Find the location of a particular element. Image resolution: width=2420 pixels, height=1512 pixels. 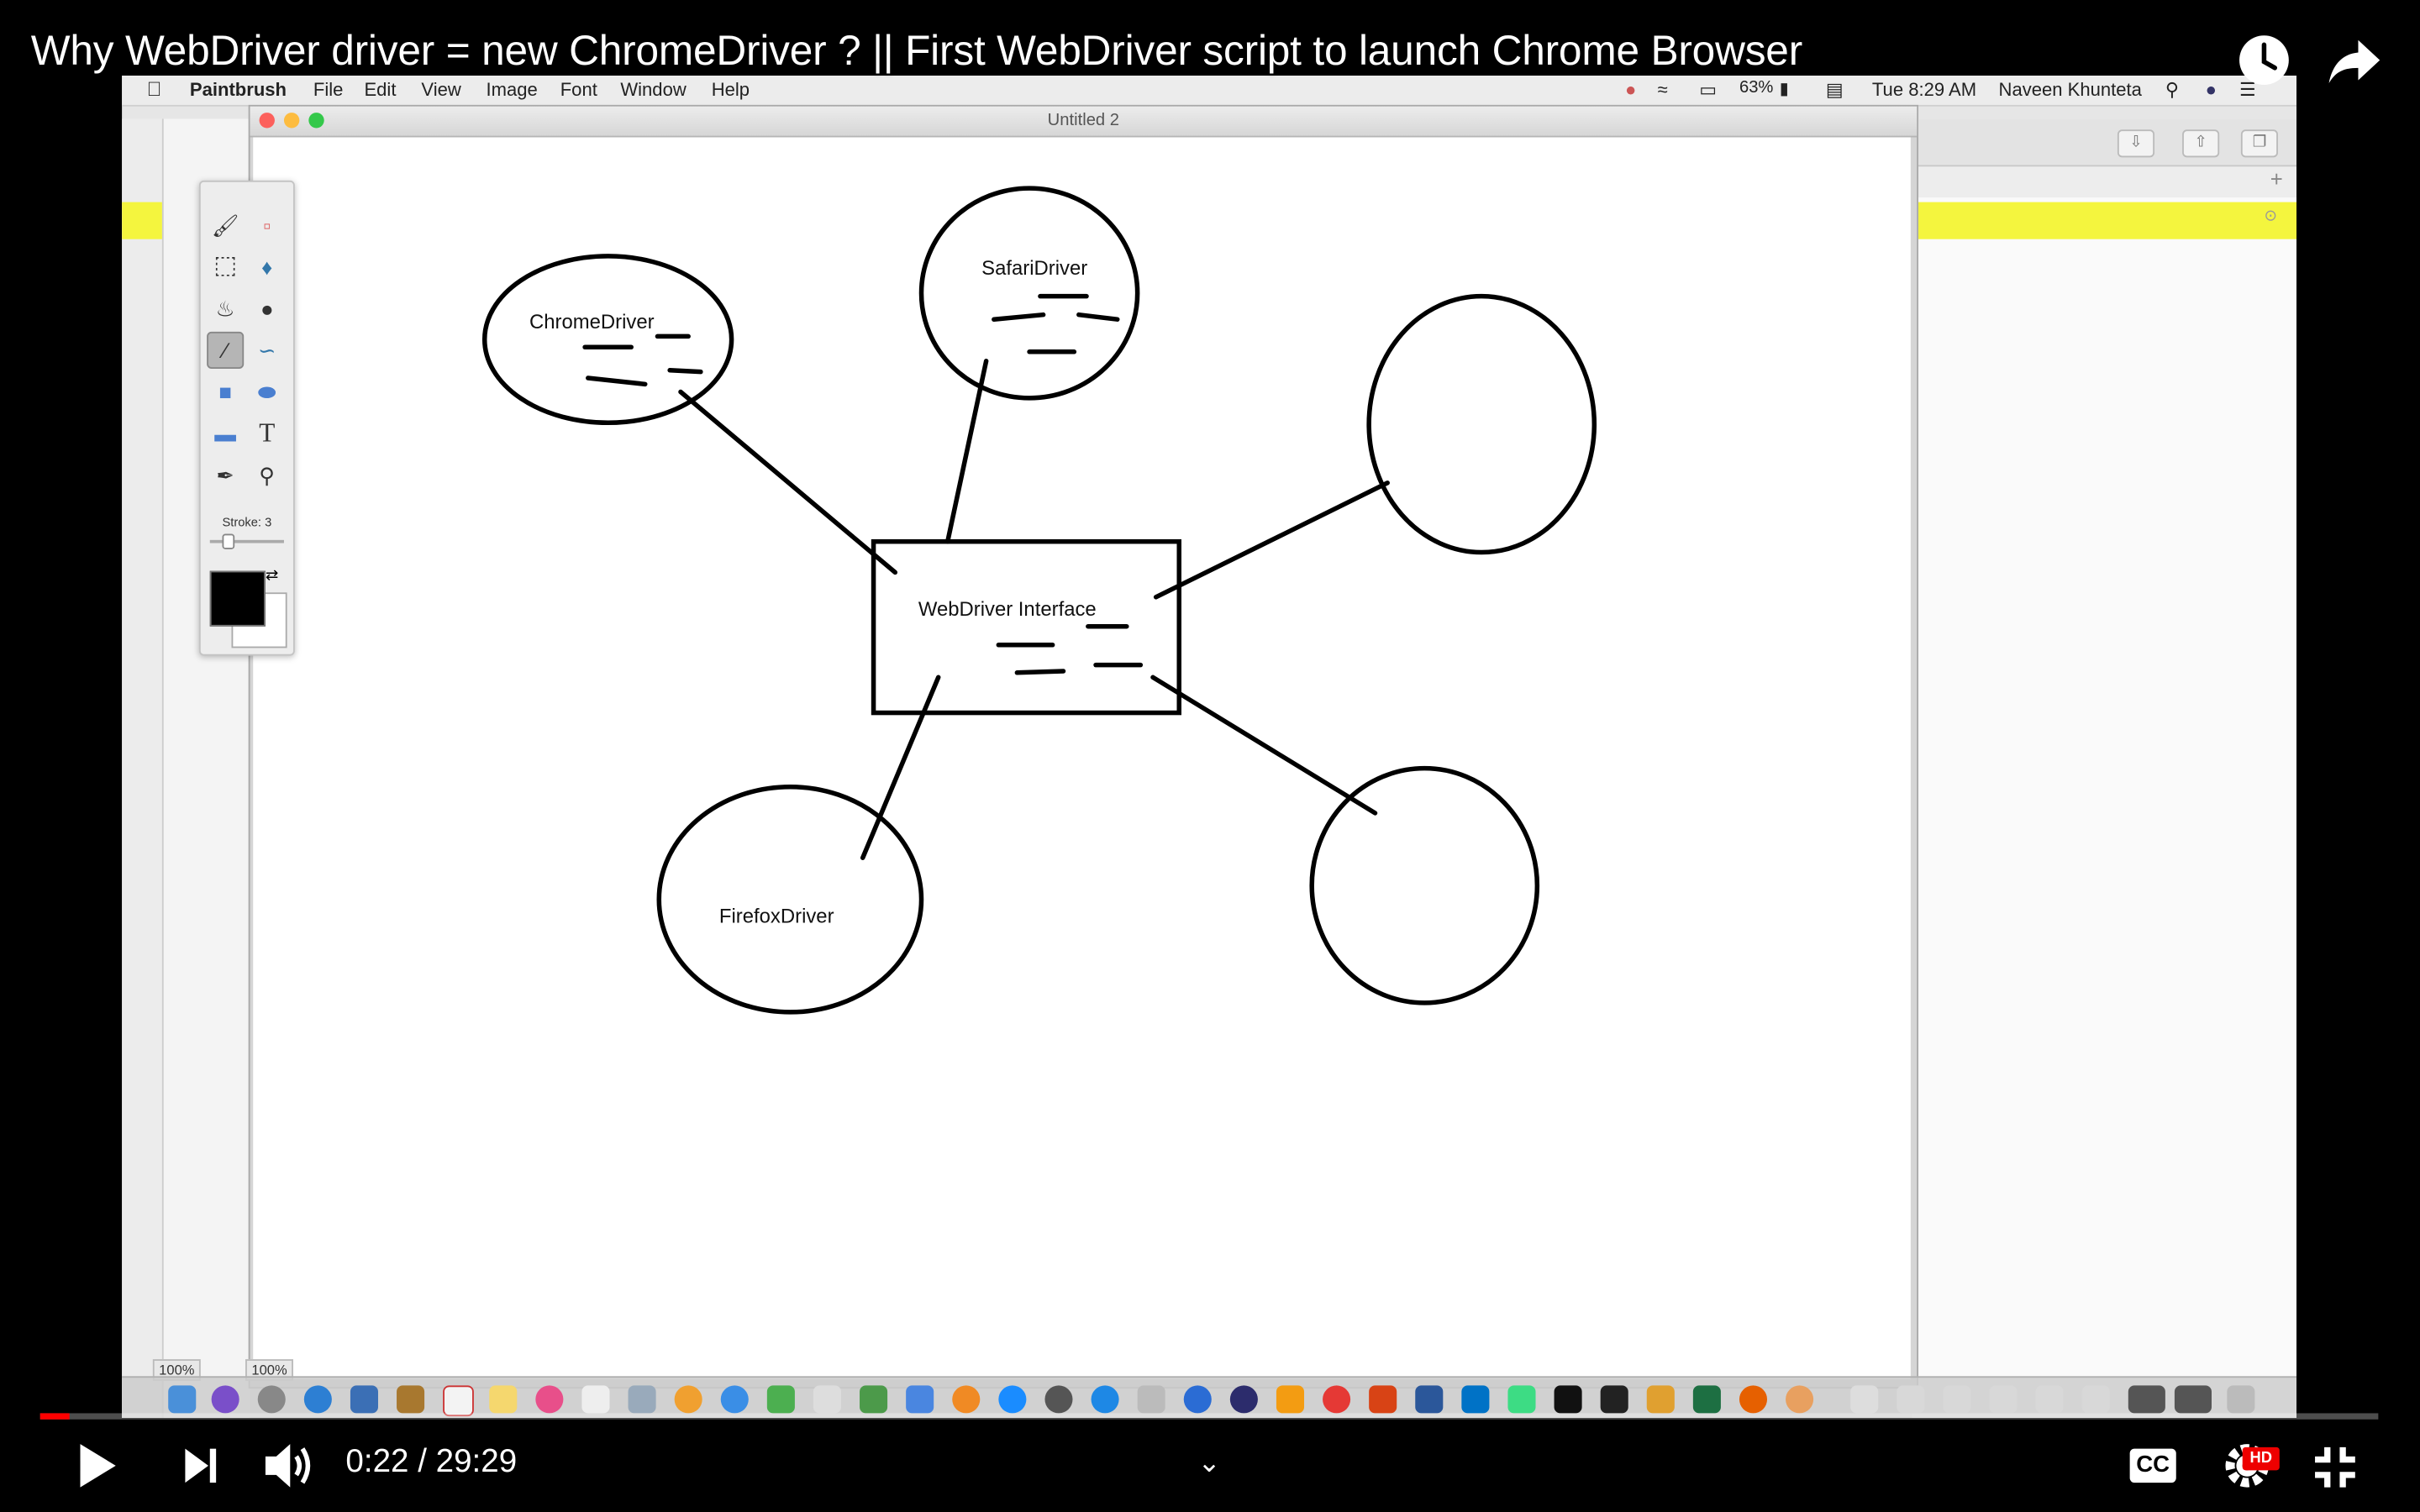

launchpad-icon is located at coordinates (271, 1399).